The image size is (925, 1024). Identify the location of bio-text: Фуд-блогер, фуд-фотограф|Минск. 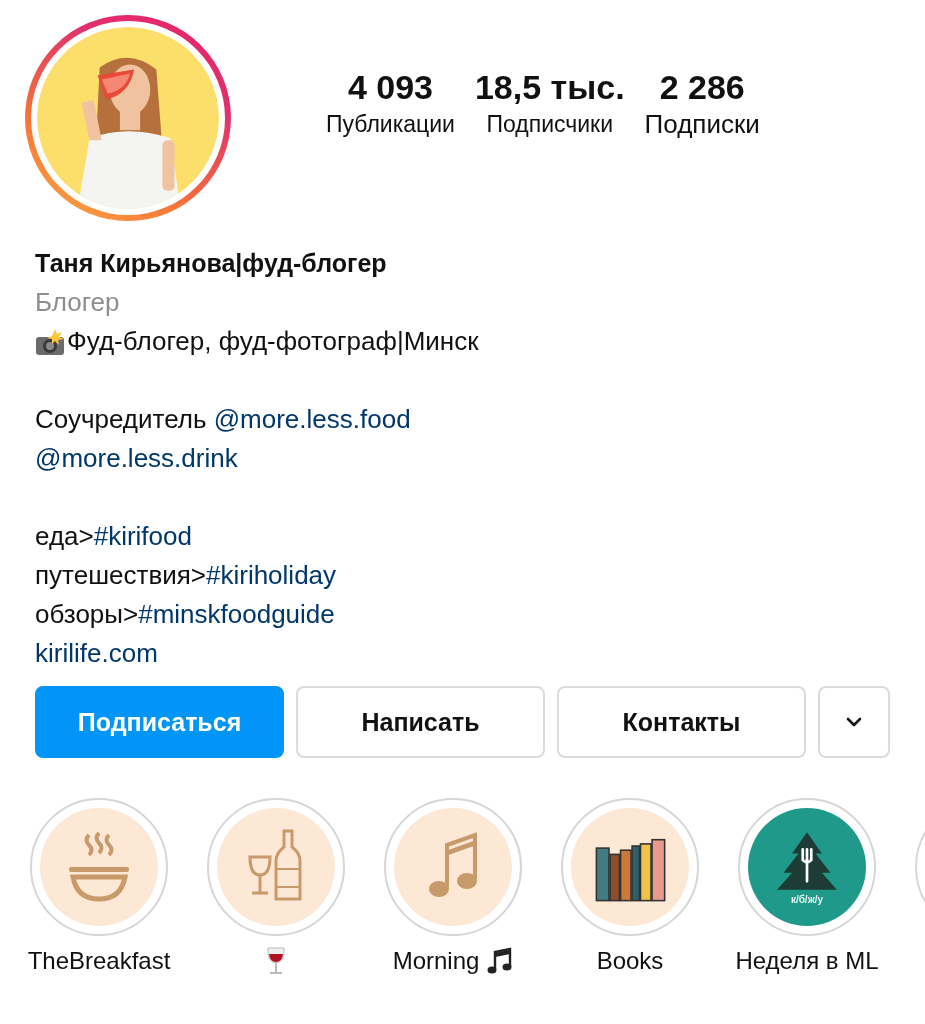
(273, 341).